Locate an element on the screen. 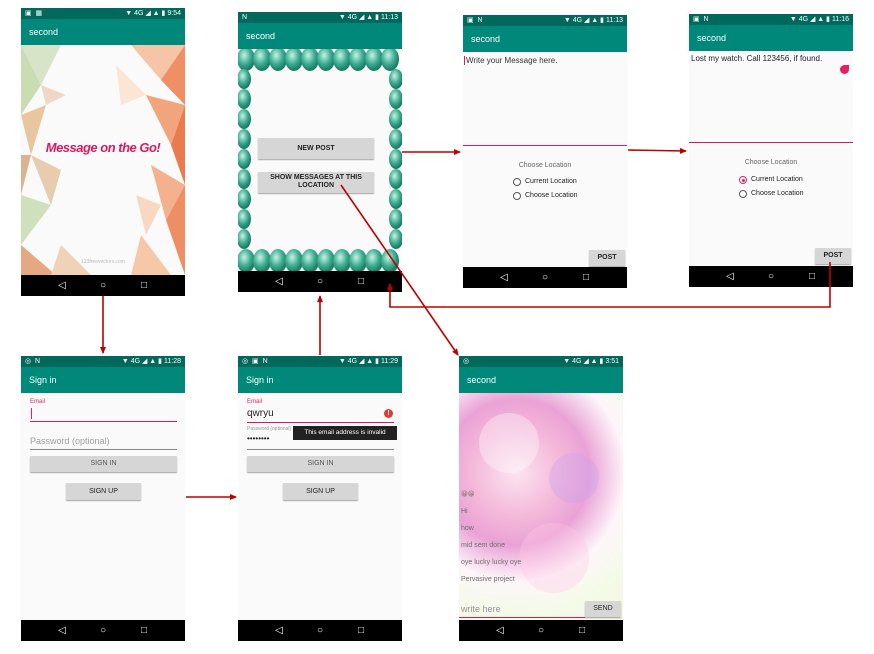 This screenshot has height=654, width=874. status-time: 11:13 is located at coordinates (614, 20).